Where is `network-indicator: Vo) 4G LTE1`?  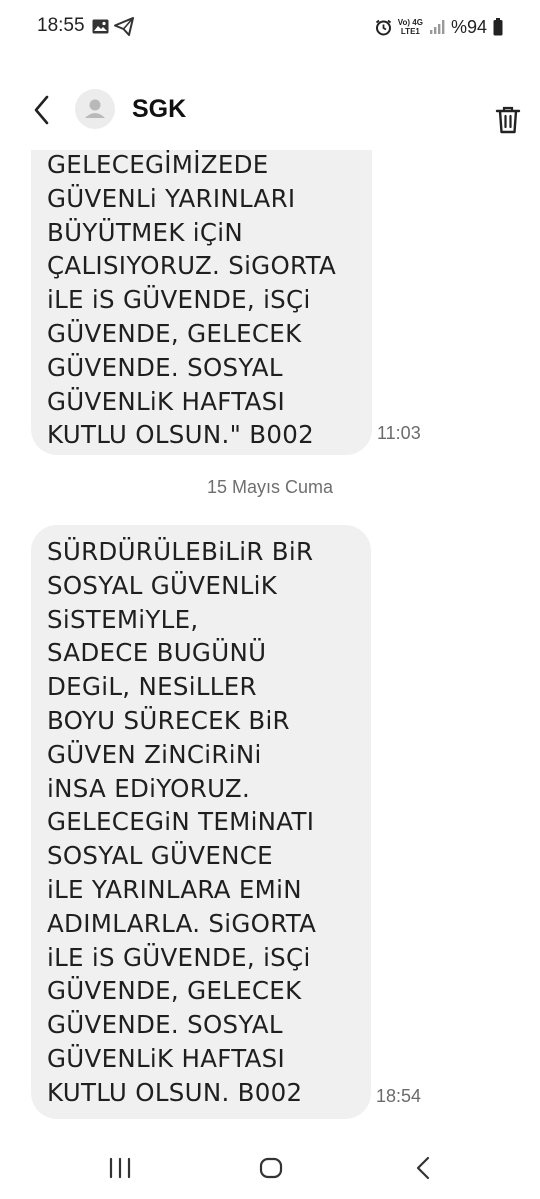
network-indicator: Vo) 4G LTE1 is located at coordinates (410, 27).